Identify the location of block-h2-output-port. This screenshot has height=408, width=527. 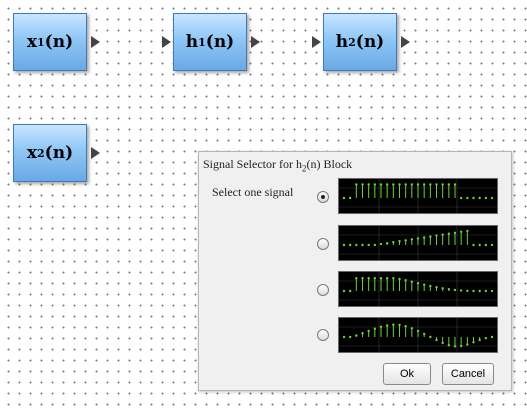
(405, 42).